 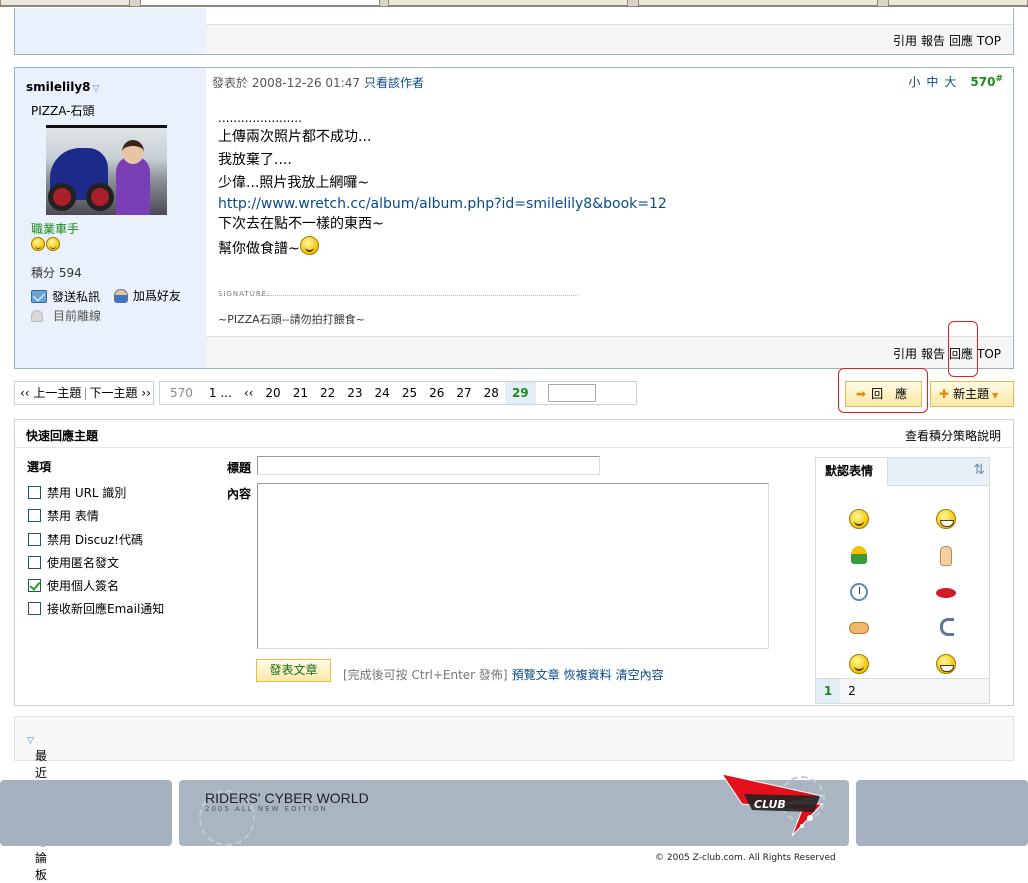 What do you see at coordinates (62, 197) in the screenshot?
I see `wheel-graphic` at bounding box center [62, 197].